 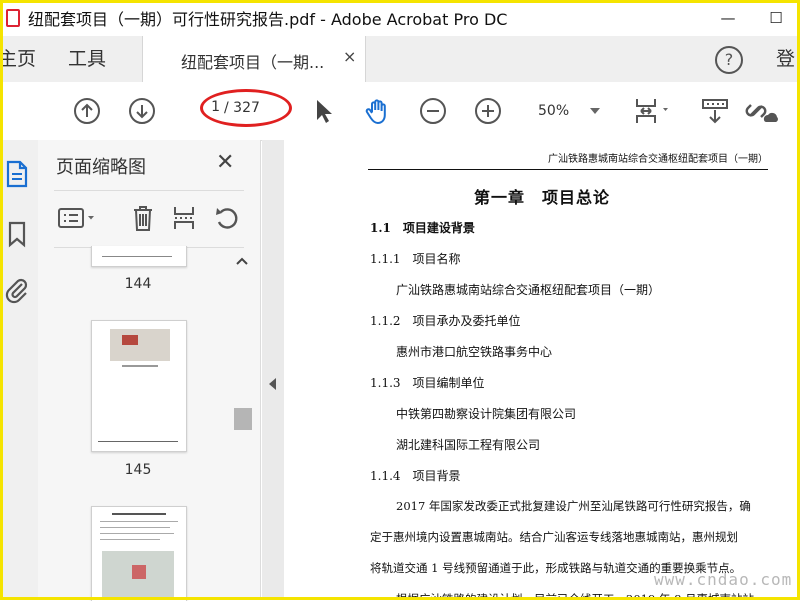 What do you see at coordinates (140, 366) in the screenshot?
I see `thumbnail-caption-line` at bounding box center [140, 366].